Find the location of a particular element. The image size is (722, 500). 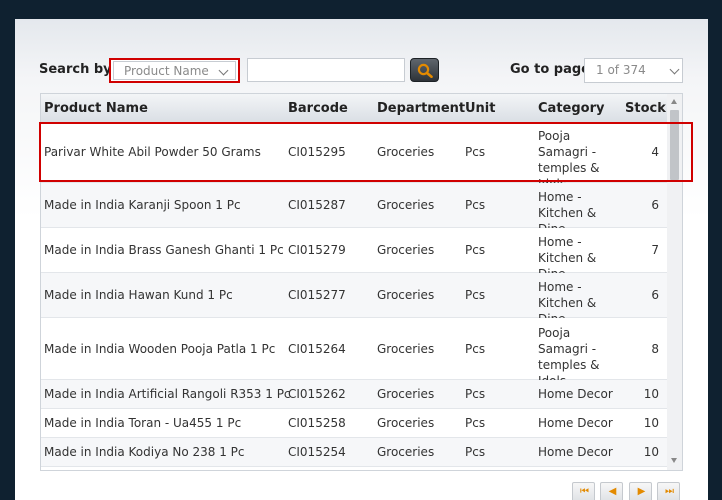

cell-product-name: Made in India Hawan Kund 1 Pc is located at coordinates (138, 295).